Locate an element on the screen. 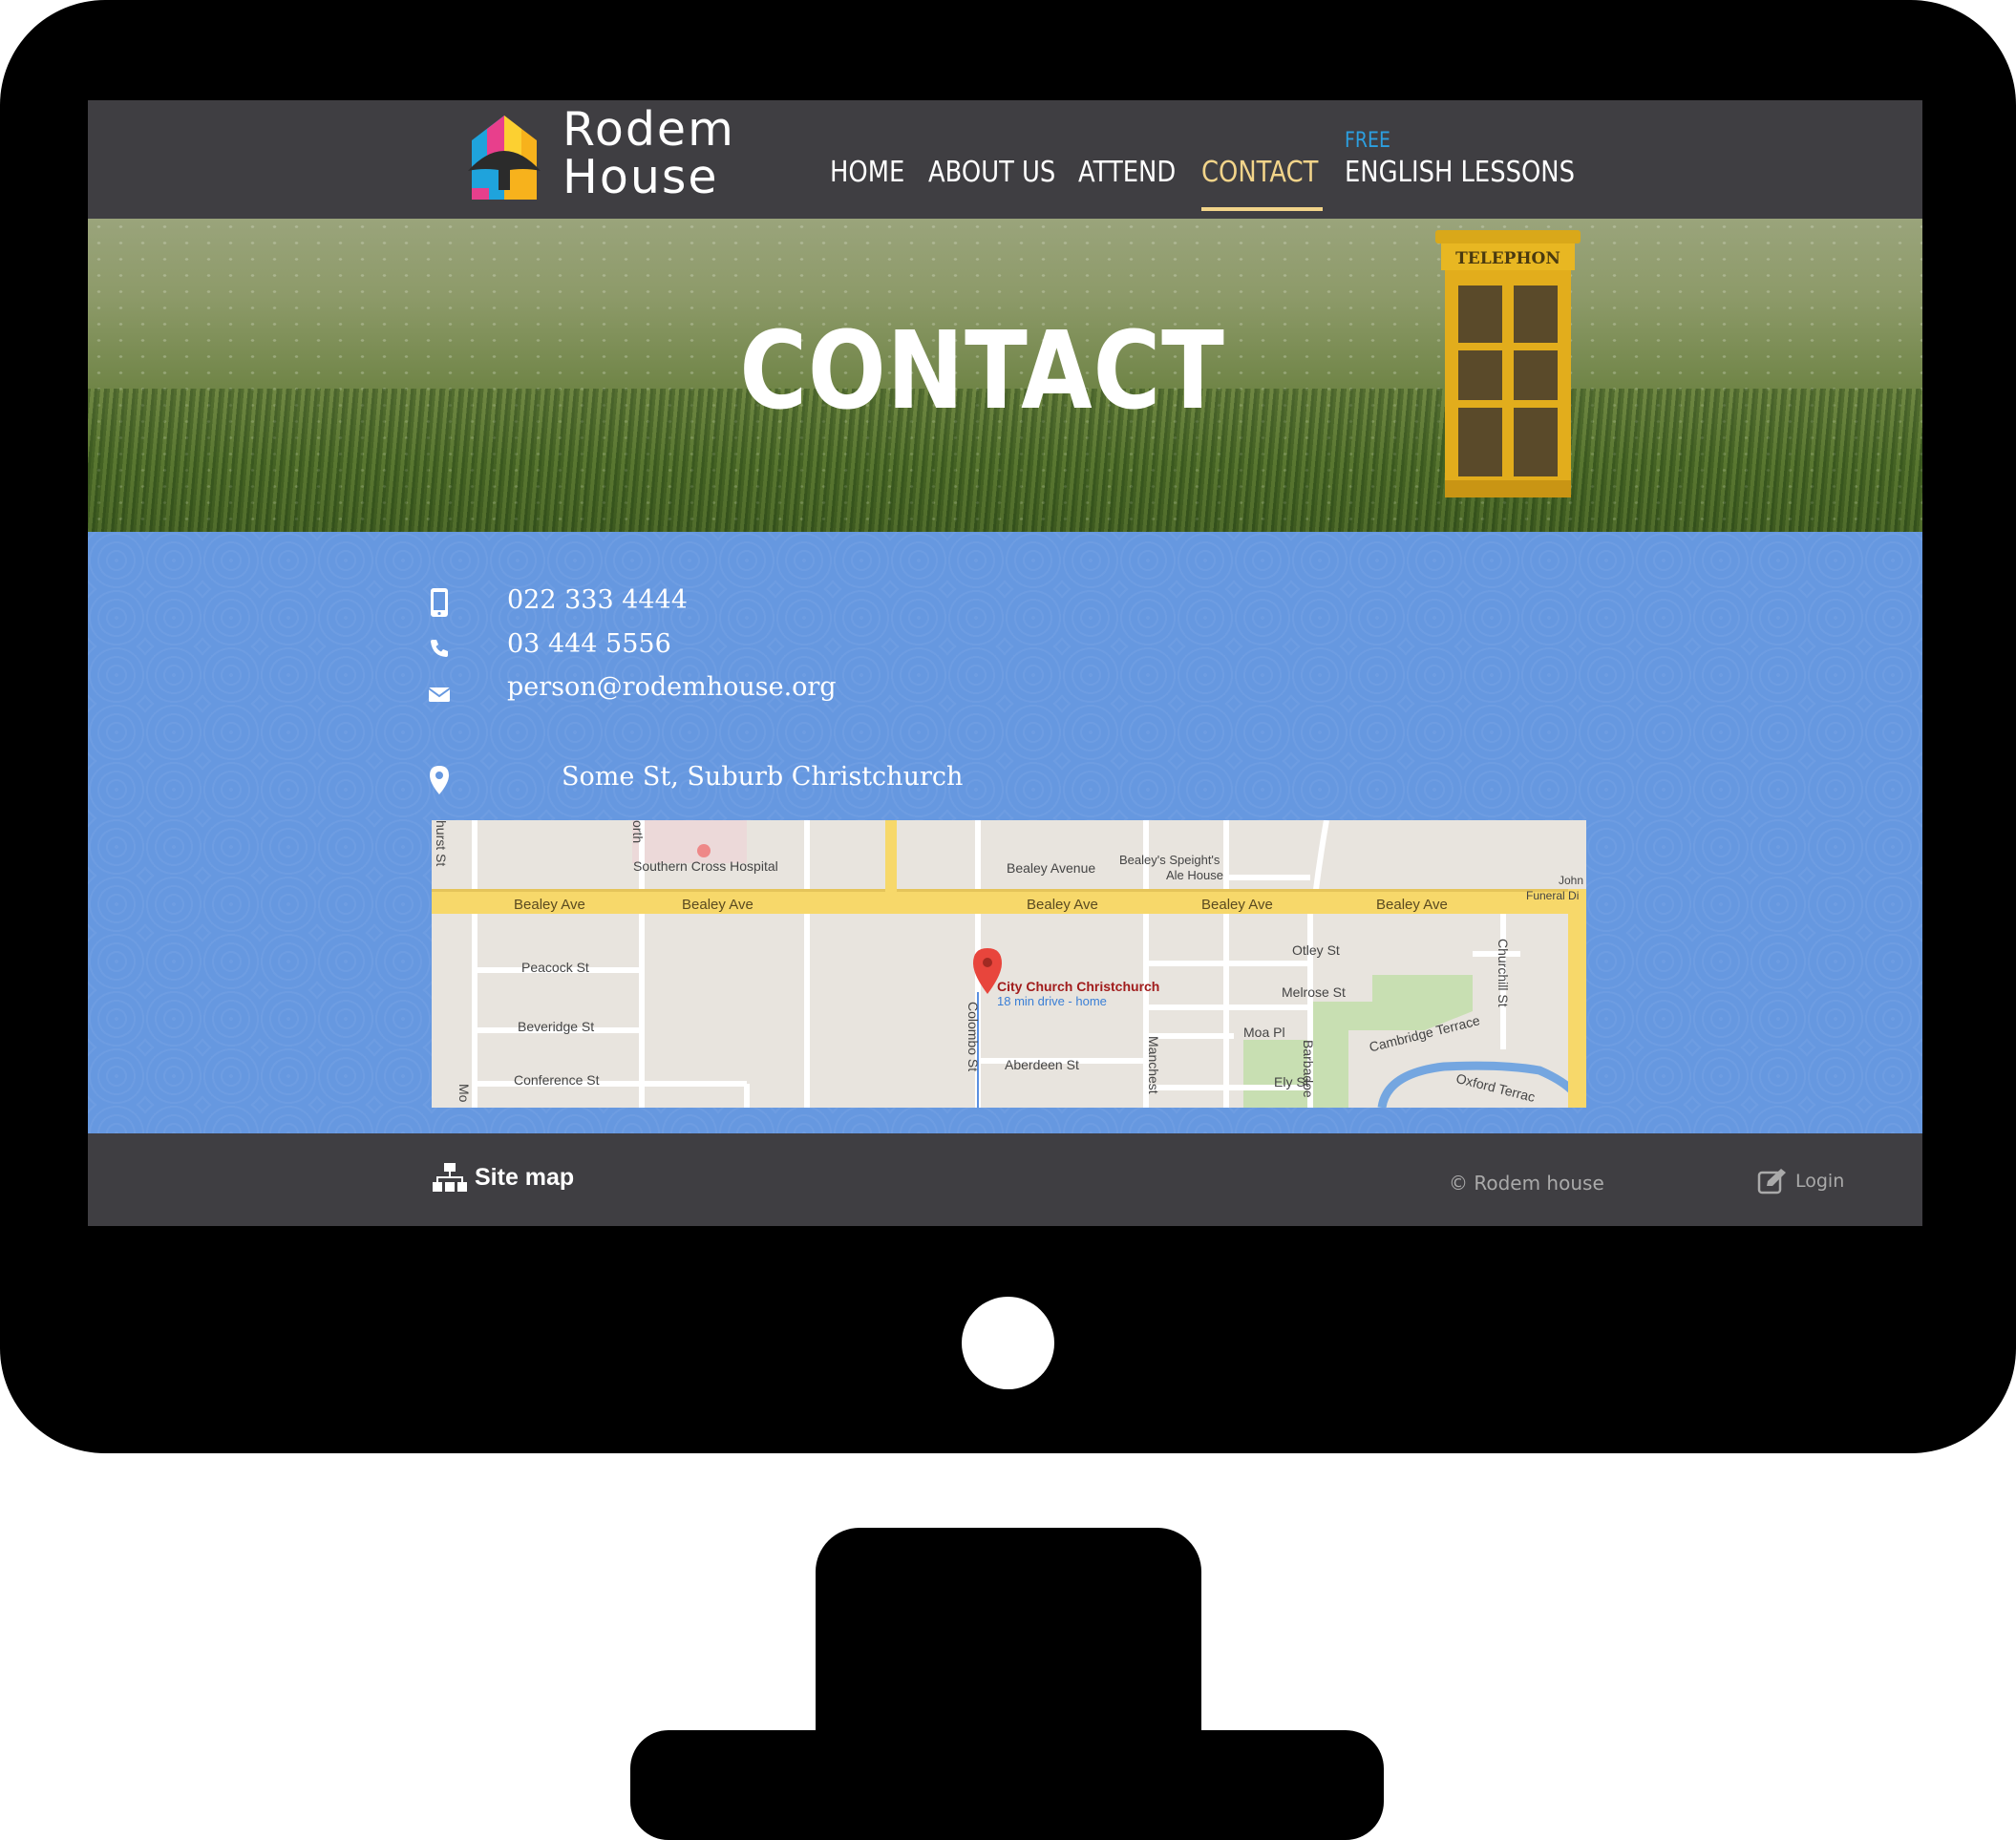 The height and width of the screenshot is (1840, 2016). email-link: person@rodemhouse.org is located at coordinates (672, 687).